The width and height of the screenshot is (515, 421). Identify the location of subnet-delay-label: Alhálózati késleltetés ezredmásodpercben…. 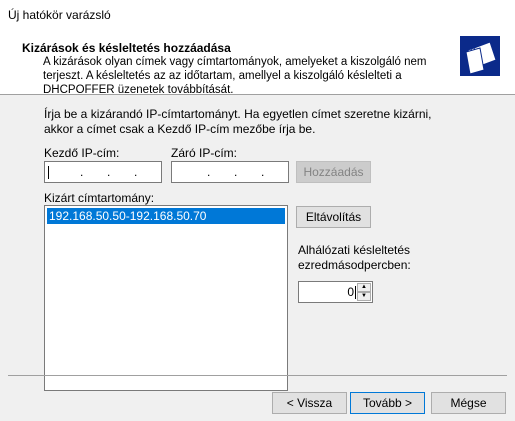
(354, 258).